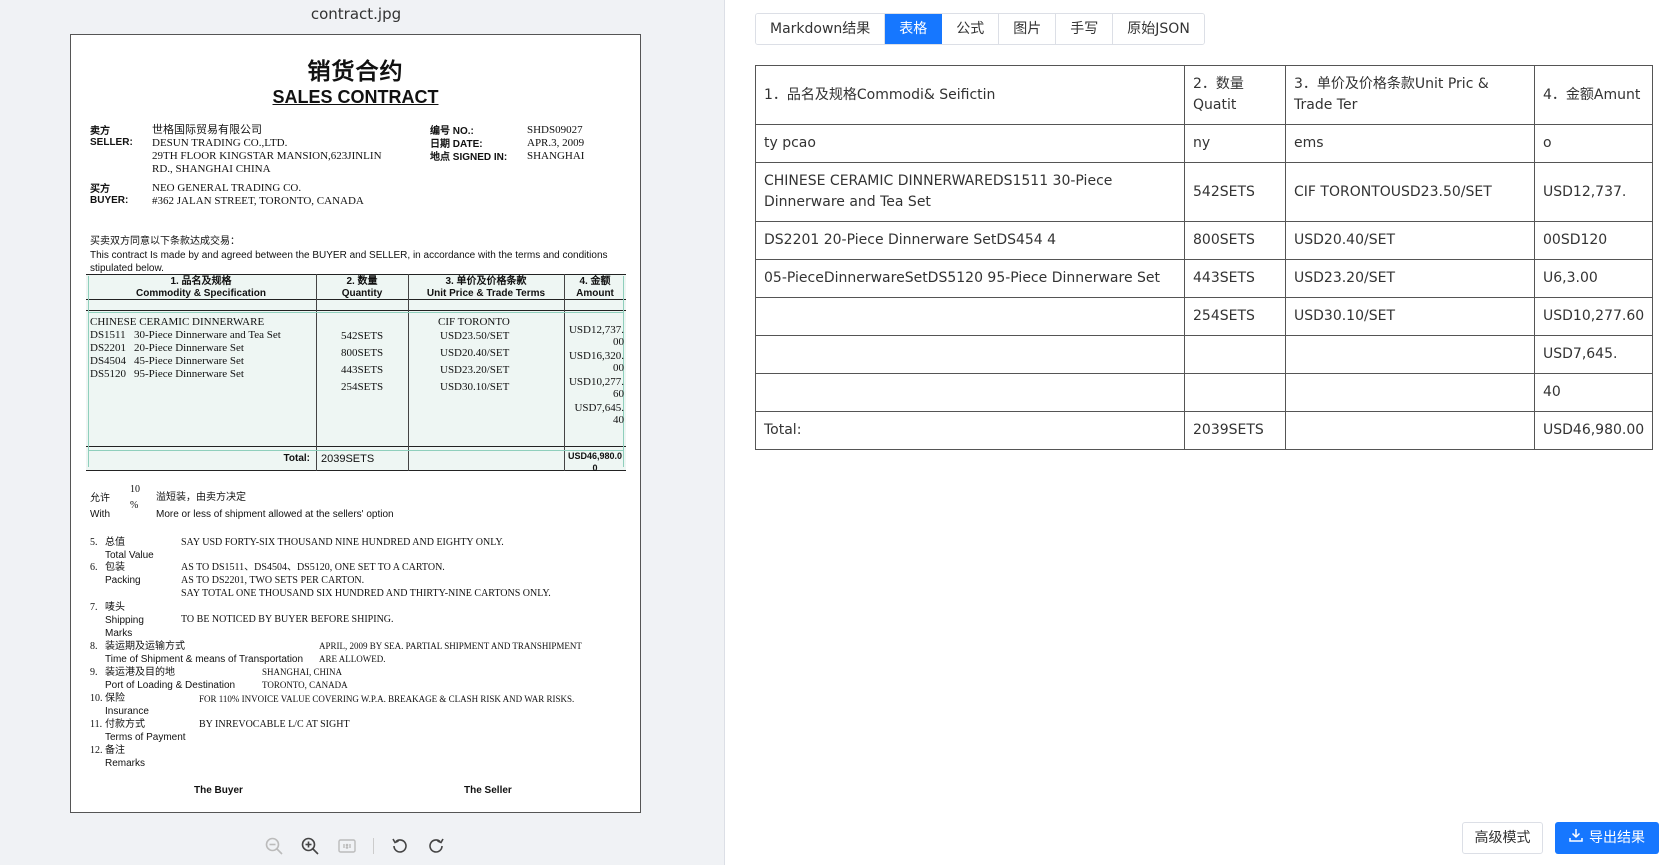 Image resolution: width=1670 pixels, height=865 pixels. What do you see at coordinates (135, 489) in the screenshot?
I see `allow-percent: 10` at bounding box center [135, 489].